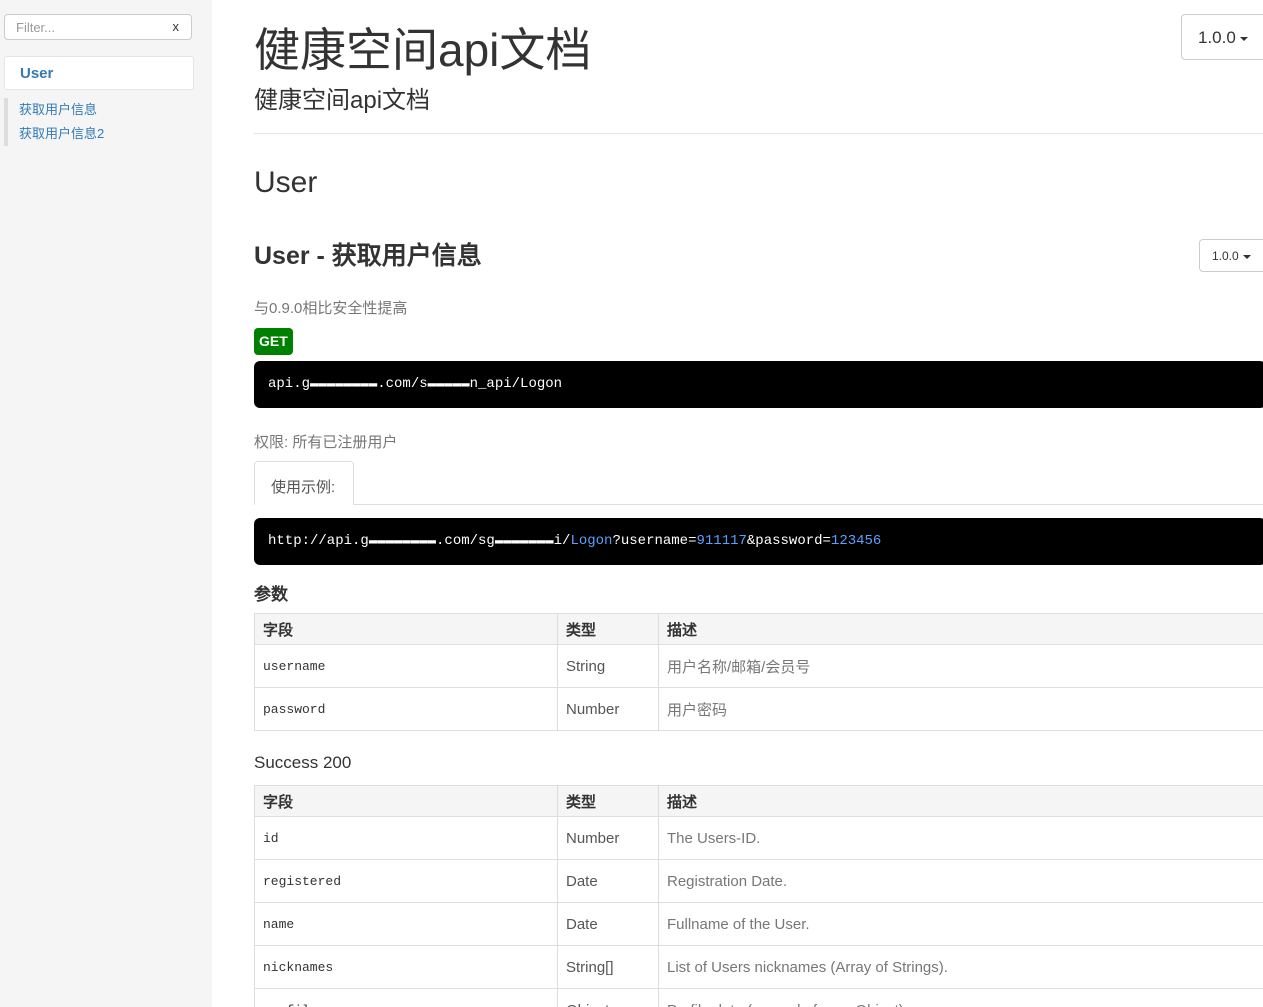  Describe the element at coordinates (101, 134) in the screenshot. I see `sidebar-item-get-user-info-2: 获取用户信息2` at that location.